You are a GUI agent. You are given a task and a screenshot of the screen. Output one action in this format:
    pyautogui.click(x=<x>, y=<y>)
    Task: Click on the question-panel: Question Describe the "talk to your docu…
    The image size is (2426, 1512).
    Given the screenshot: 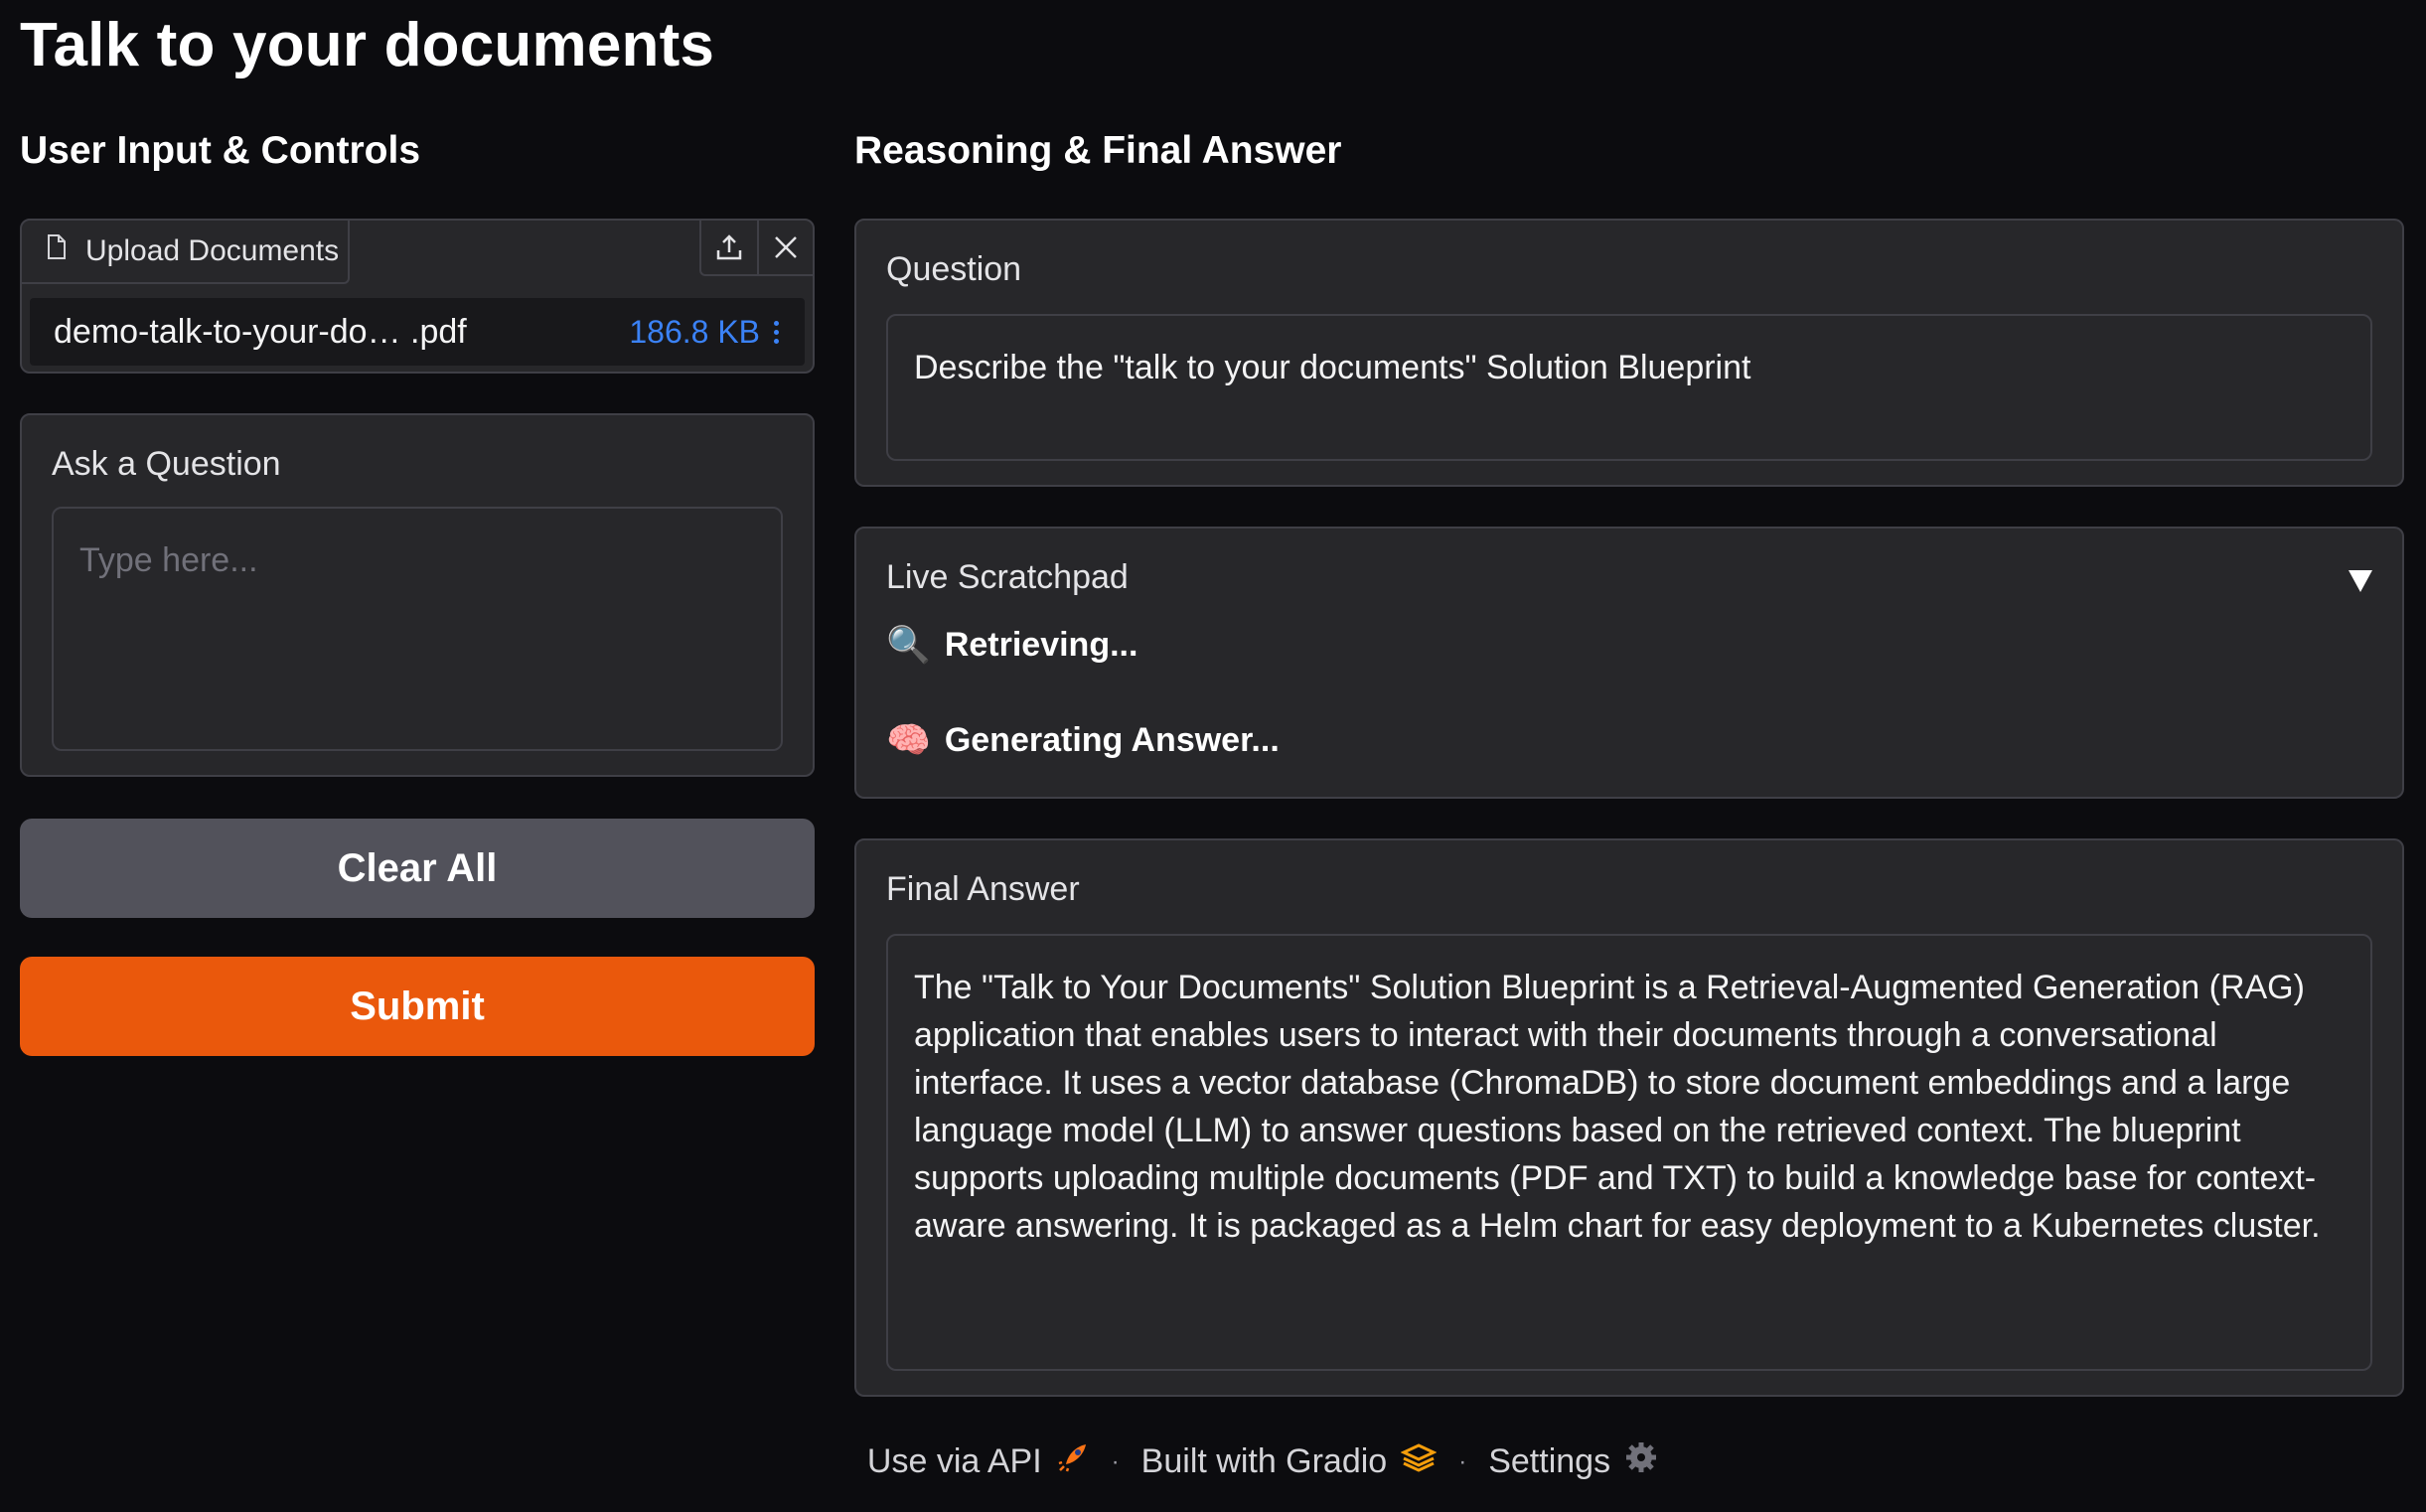 What is the action you would take?
    pyautogui.click(x=1629, y=353)
    